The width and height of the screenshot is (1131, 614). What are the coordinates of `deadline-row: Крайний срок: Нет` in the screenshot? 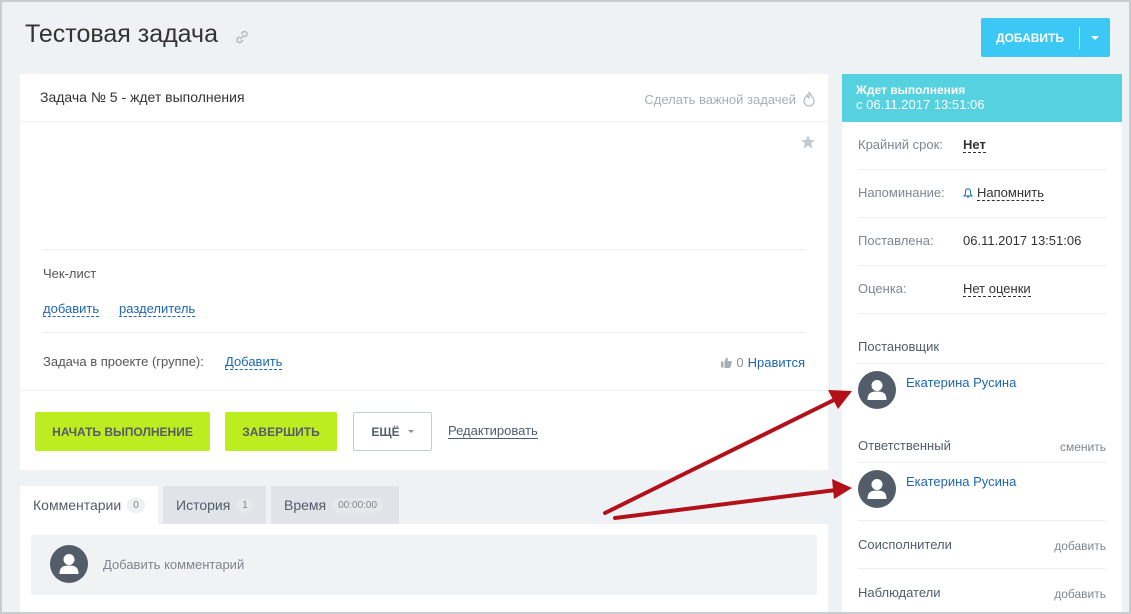 It's located at (982, 146).